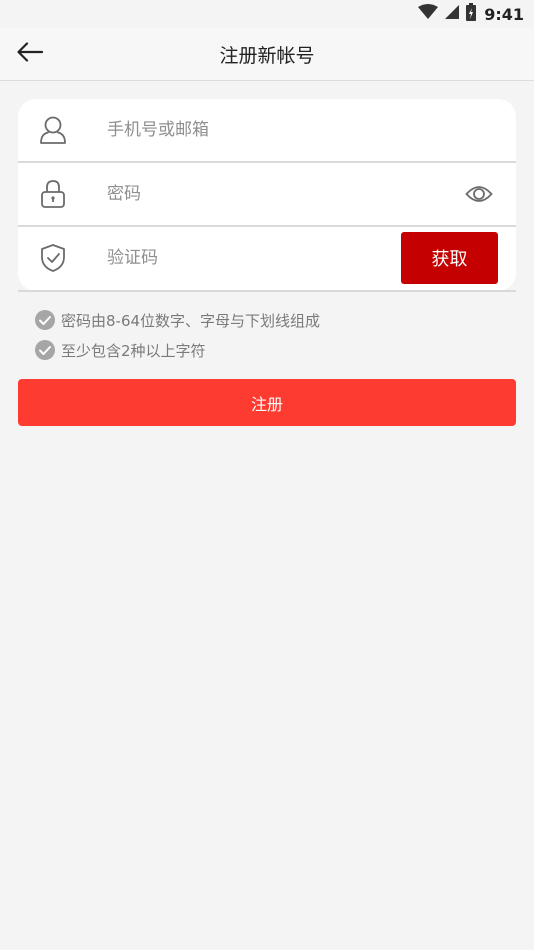  I want to click on app-header: 注册新帐号, so click(267, 54).